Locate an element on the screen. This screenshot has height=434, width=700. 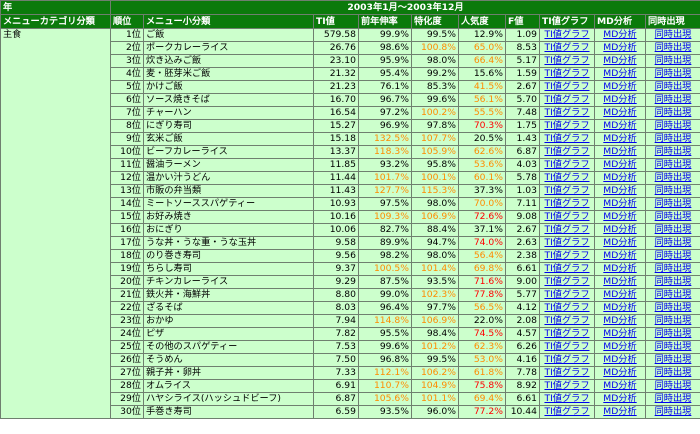
menu-name-cell: にぎり寿司 is located at coordinates (228, 126).